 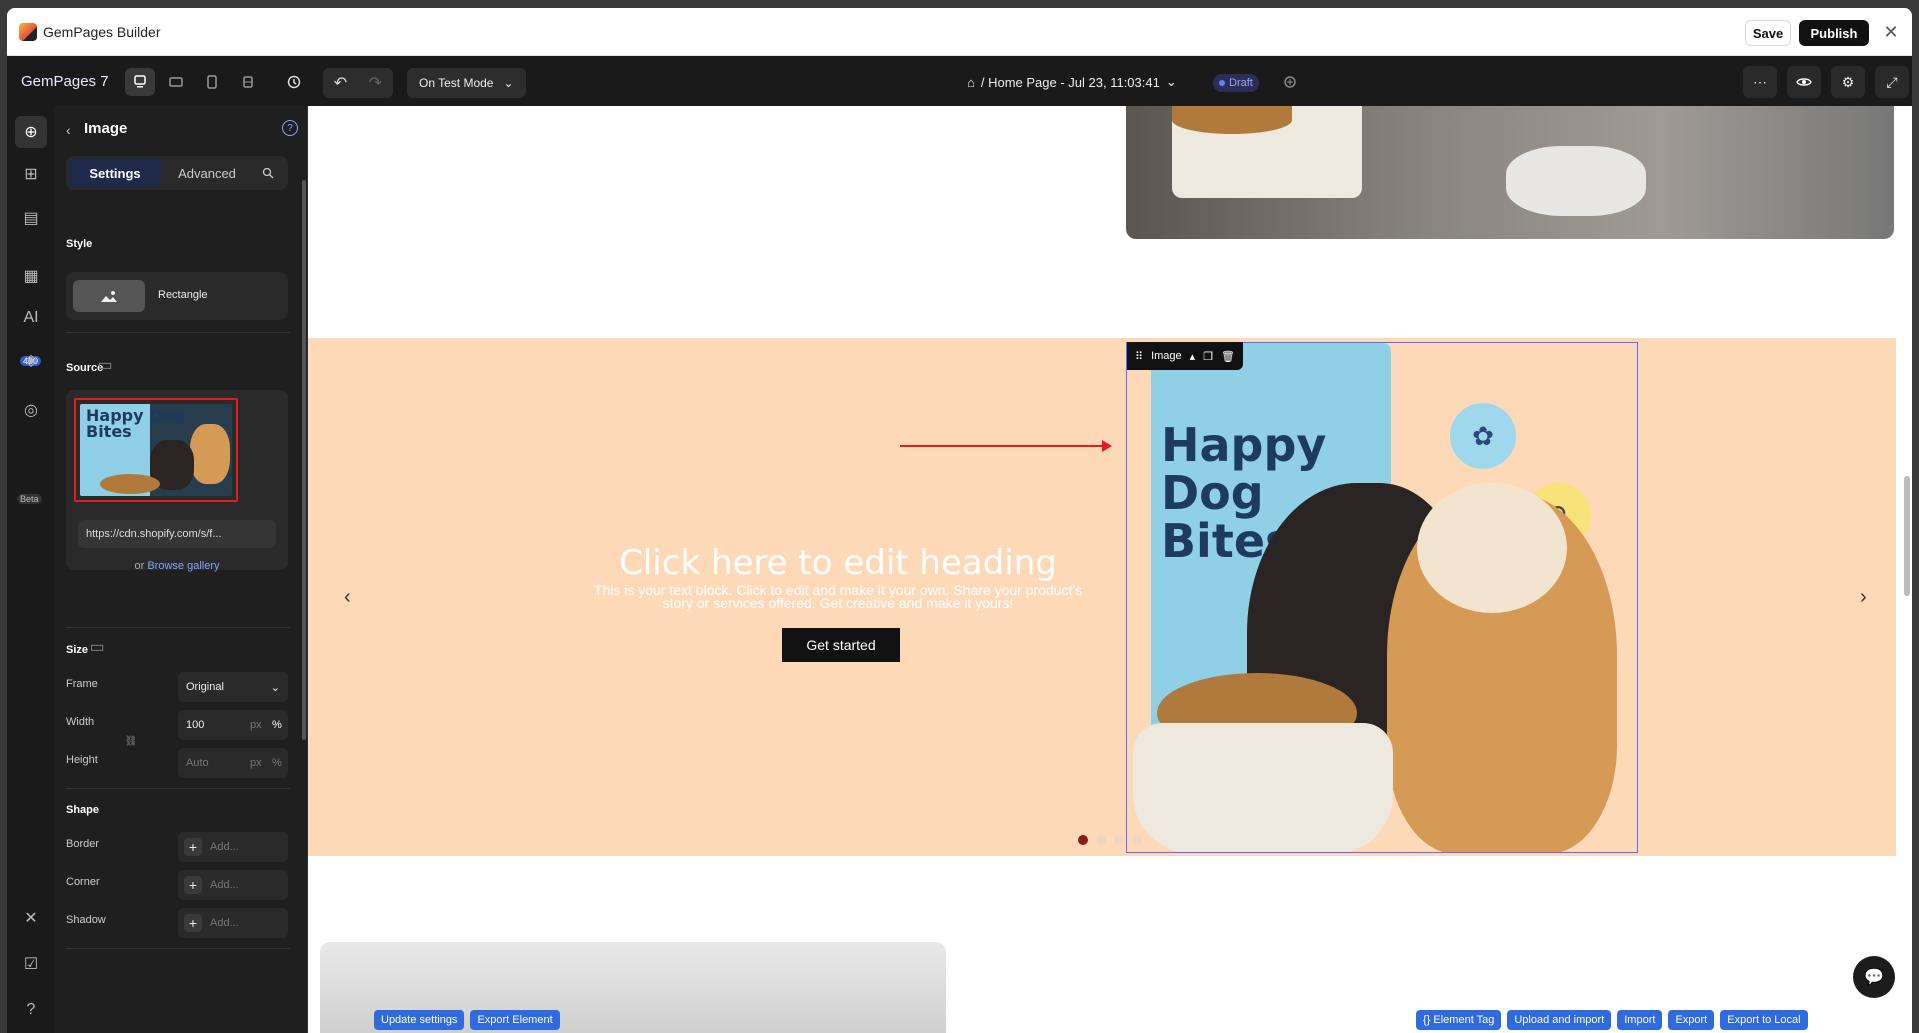 I want to click on bag-text-line: Happy, so click(x=1244, y=445).